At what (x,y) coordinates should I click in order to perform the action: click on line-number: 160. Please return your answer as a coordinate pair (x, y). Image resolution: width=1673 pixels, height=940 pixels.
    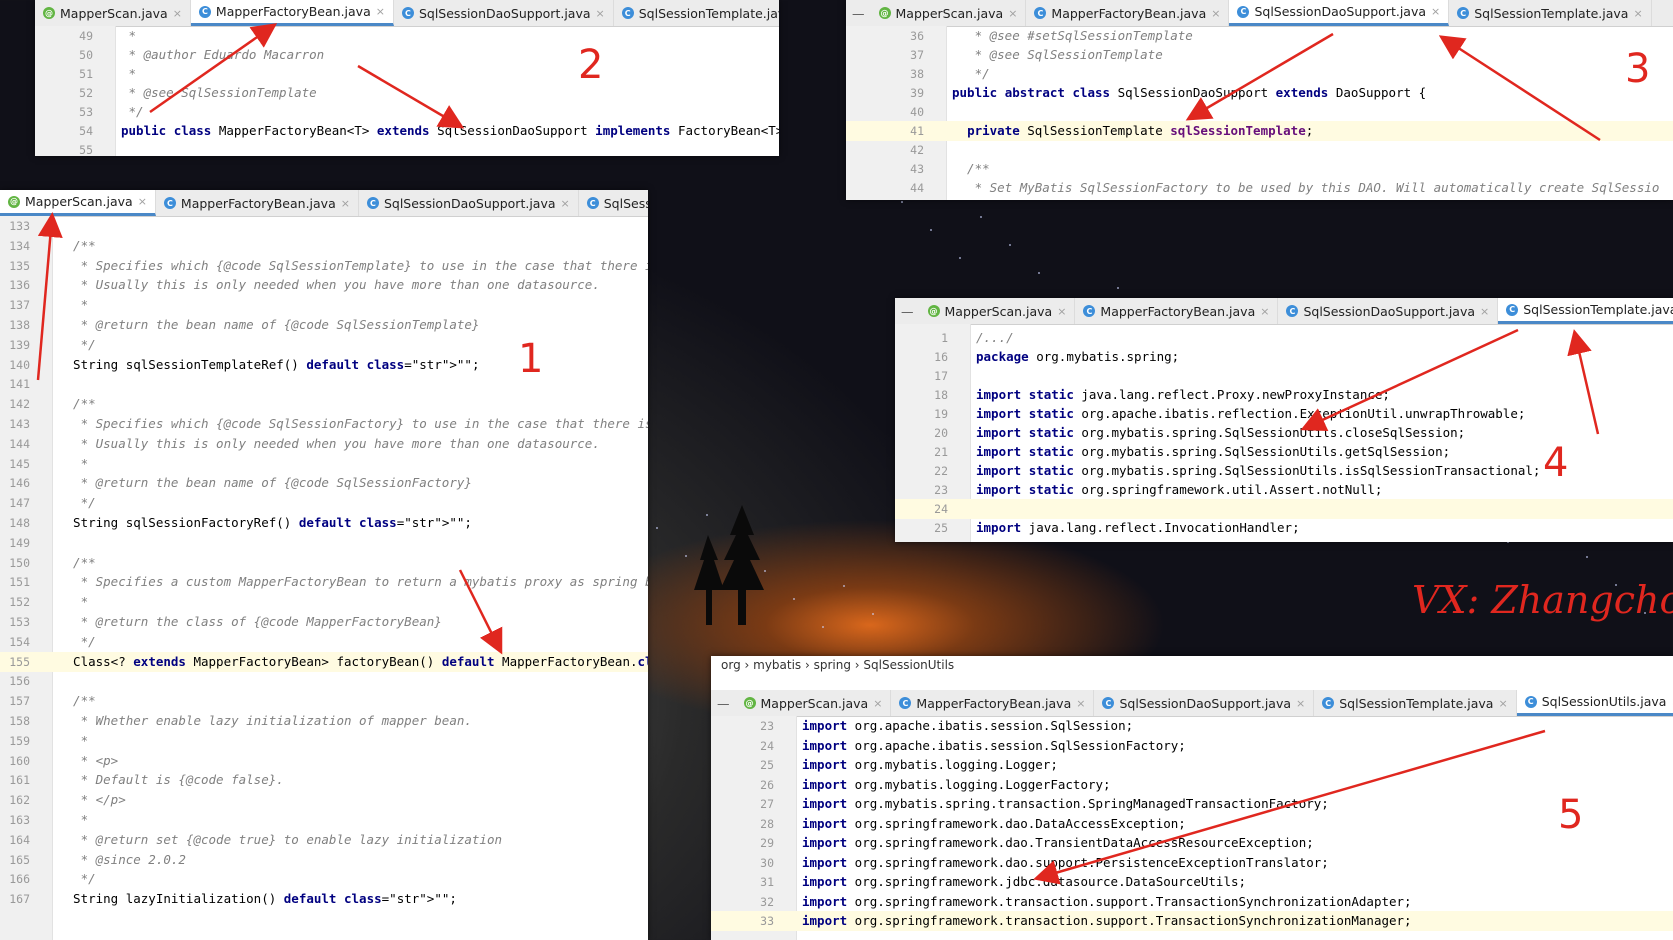
    Looking at the image, I should click on (19, 760).